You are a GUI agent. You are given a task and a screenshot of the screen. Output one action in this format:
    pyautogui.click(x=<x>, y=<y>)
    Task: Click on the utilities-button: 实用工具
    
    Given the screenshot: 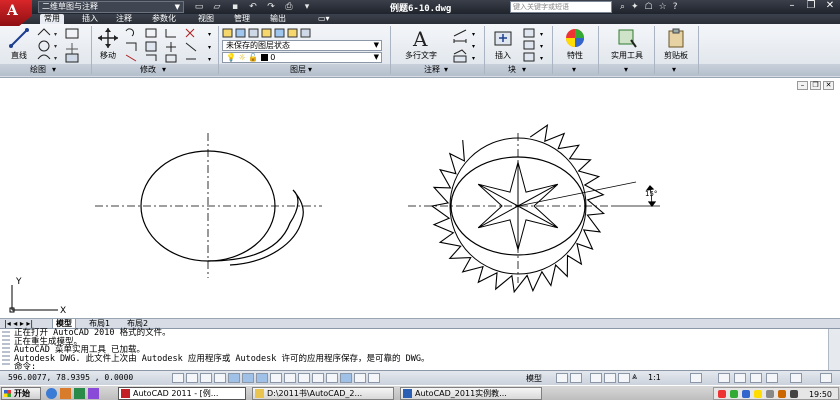 What is the action you would take?
    pyautogui.click(x=627, y=44)
    